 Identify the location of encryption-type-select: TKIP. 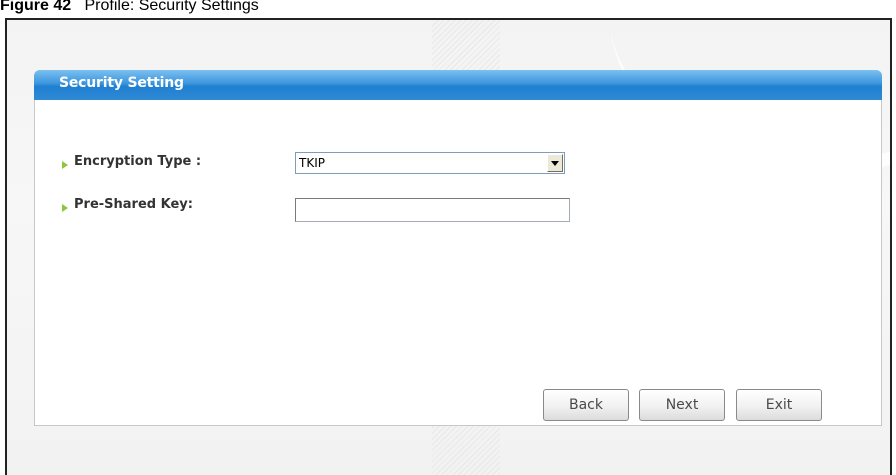
(430, 163).